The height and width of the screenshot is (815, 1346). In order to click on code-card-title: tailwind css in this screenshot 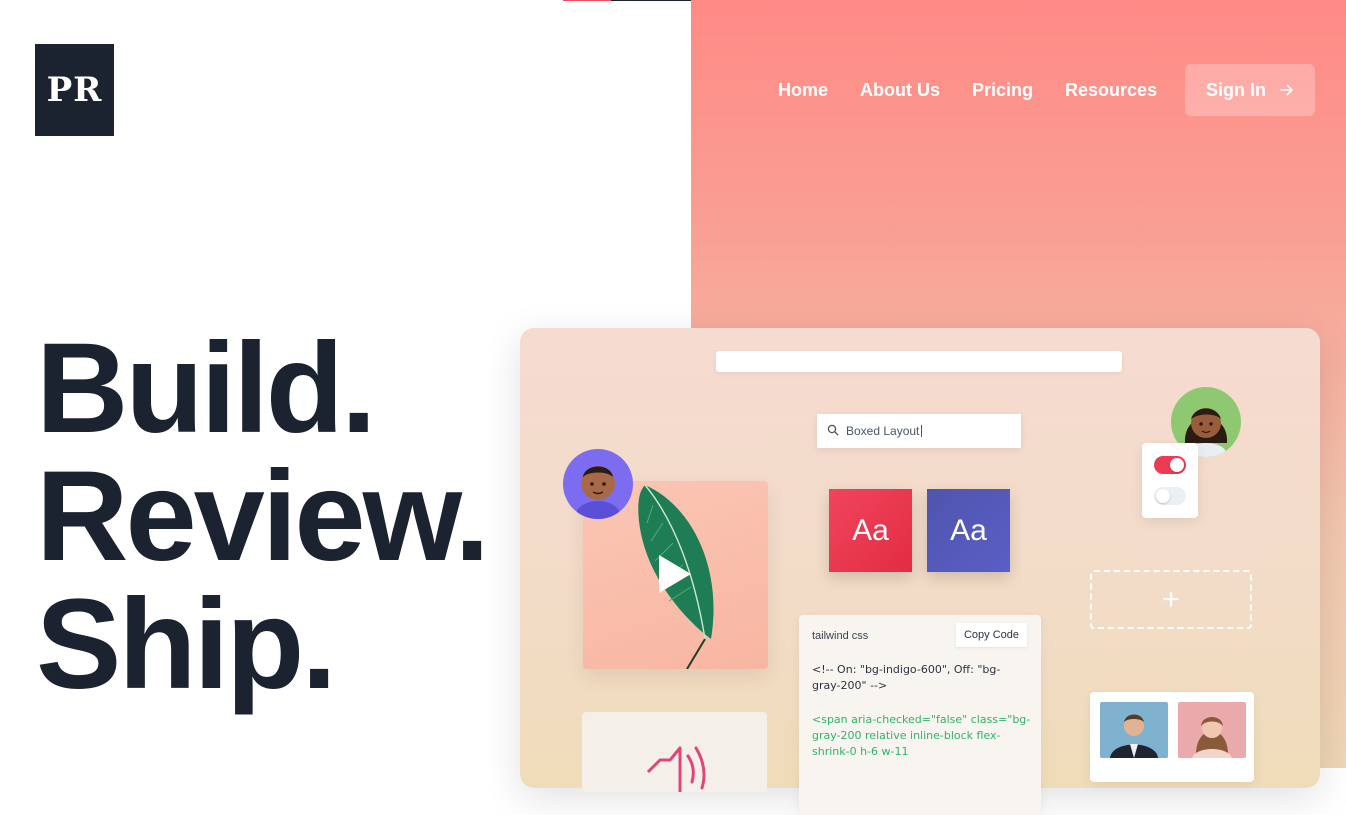, I will do `click(840, 636)`.